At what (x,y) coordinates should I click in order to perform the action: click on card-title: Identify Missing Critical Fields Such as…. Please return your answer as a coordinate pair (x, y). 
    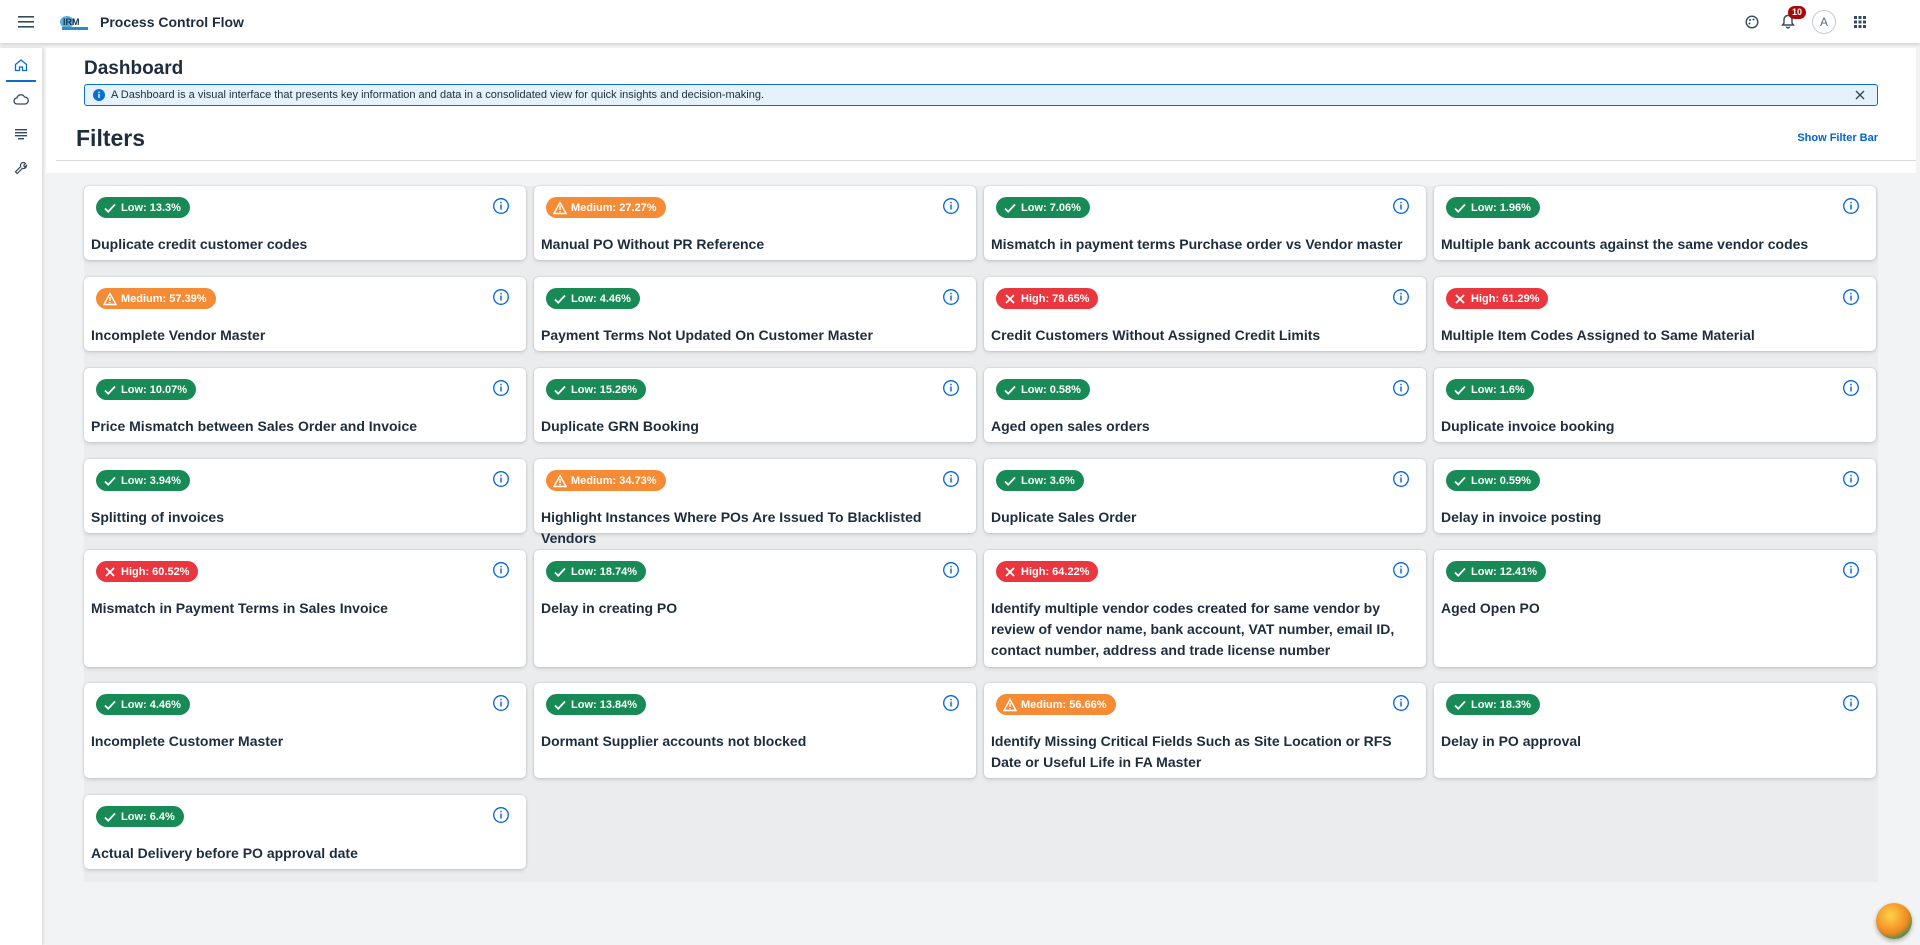
    Looking at the image, I should click on (1191, 751).